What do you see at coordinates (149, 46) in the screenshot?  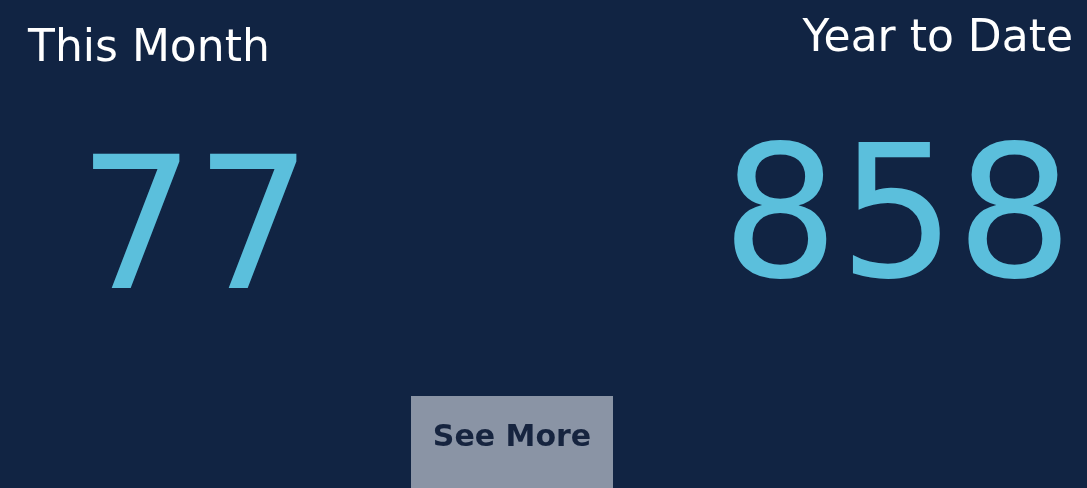 I see `card-title: This Month` at bounding box center [149, 46].